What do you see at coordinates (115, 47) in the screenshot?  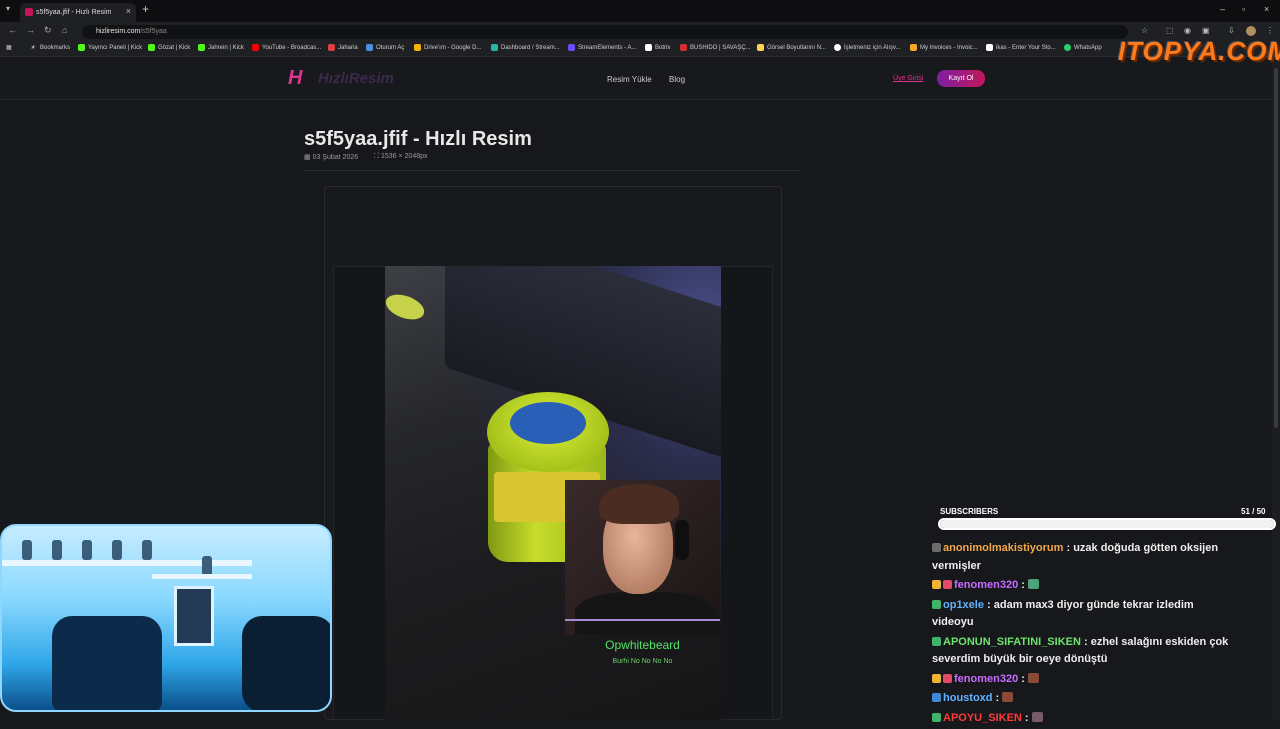 I see `bookmark-label: Yayıncı Paneli | Kick` at bounding box center [115, 47].